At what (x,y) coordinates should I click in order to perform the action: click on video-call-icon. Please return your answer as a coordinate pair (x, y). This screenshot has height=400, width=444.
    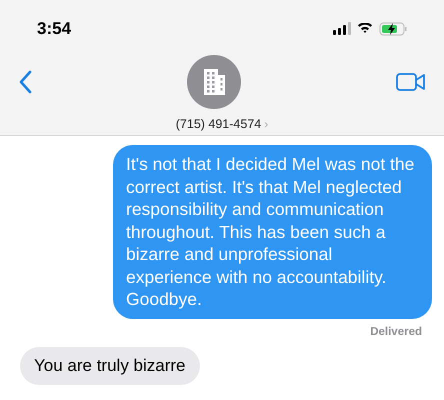
    Looking at the image, I should click on (411, 82).